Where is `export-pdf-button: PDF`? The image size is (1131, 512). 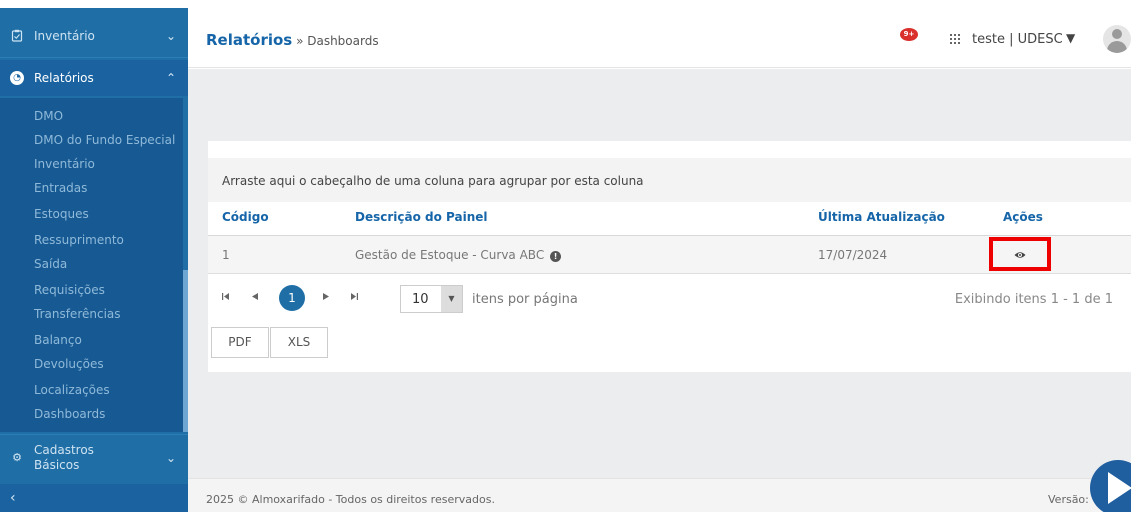 export-pdf-button: PDF is located at coordinates (240, 342).